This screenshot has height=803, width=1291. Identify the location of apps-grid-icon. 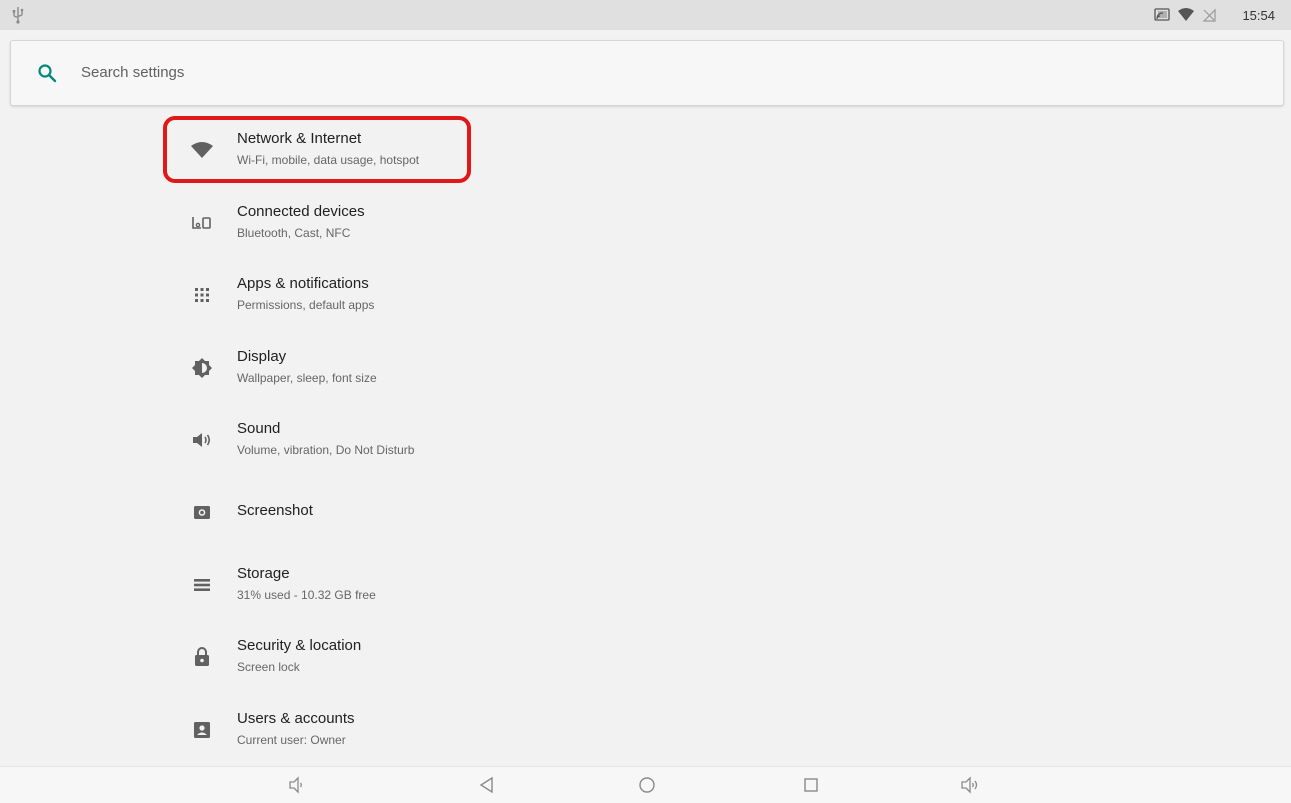
(202, 295).